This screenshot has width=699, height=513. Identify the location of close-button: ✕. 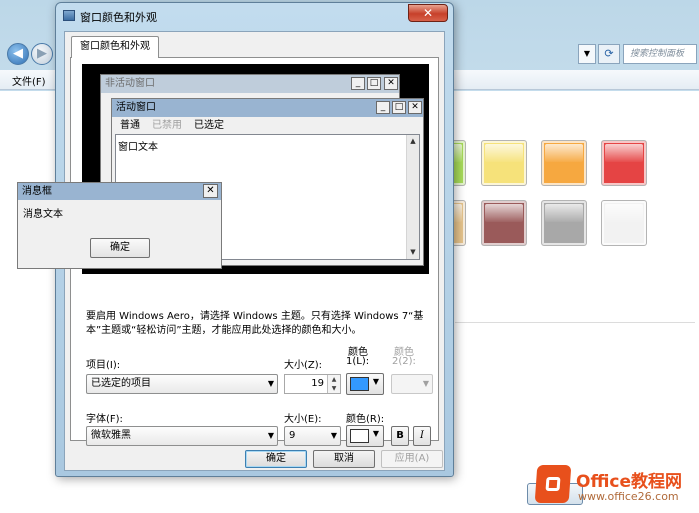
(428, 13).